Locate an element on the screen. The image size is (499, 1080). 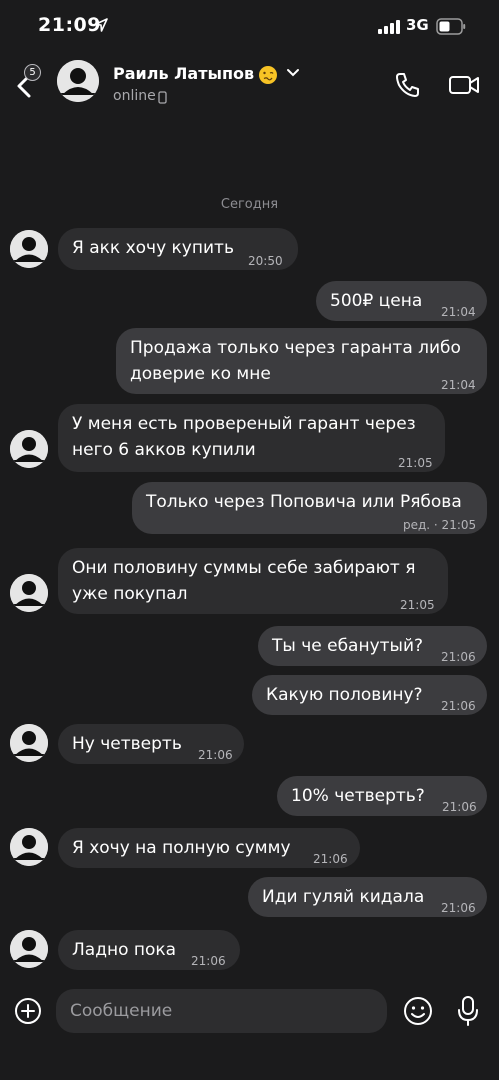
outgoing-message: 10% четверть? 21:06 is located at coordinates (382, 796).